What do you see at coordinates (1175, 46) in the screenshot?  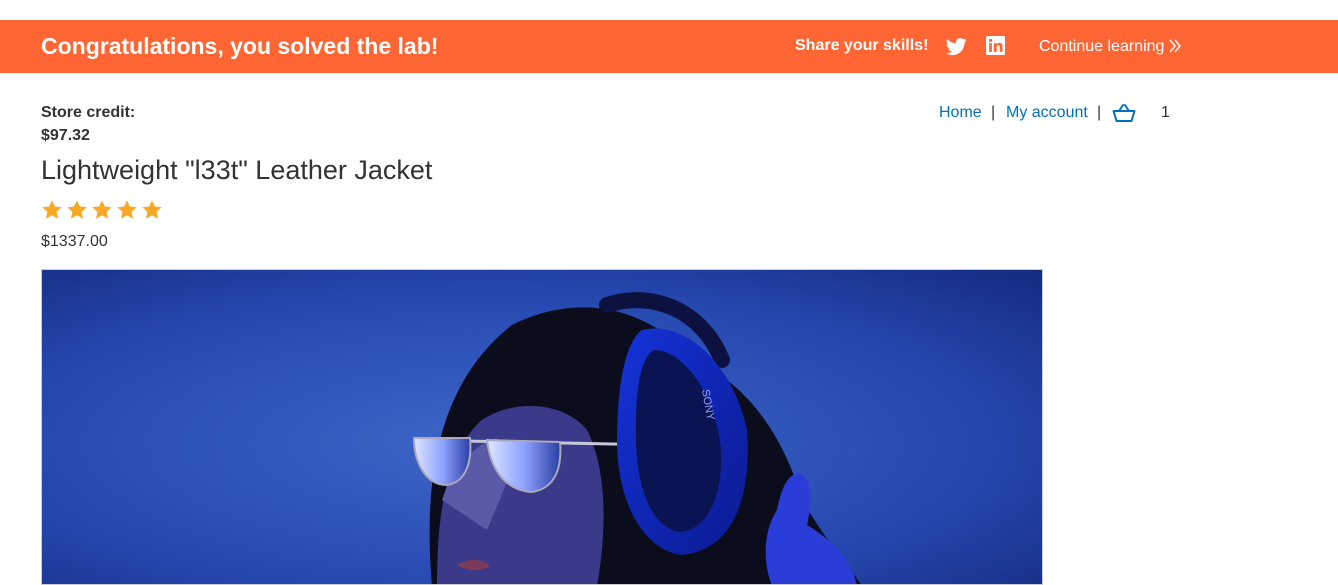 I see `double-chevron-right-icon` at bounding box center [1175, 46].